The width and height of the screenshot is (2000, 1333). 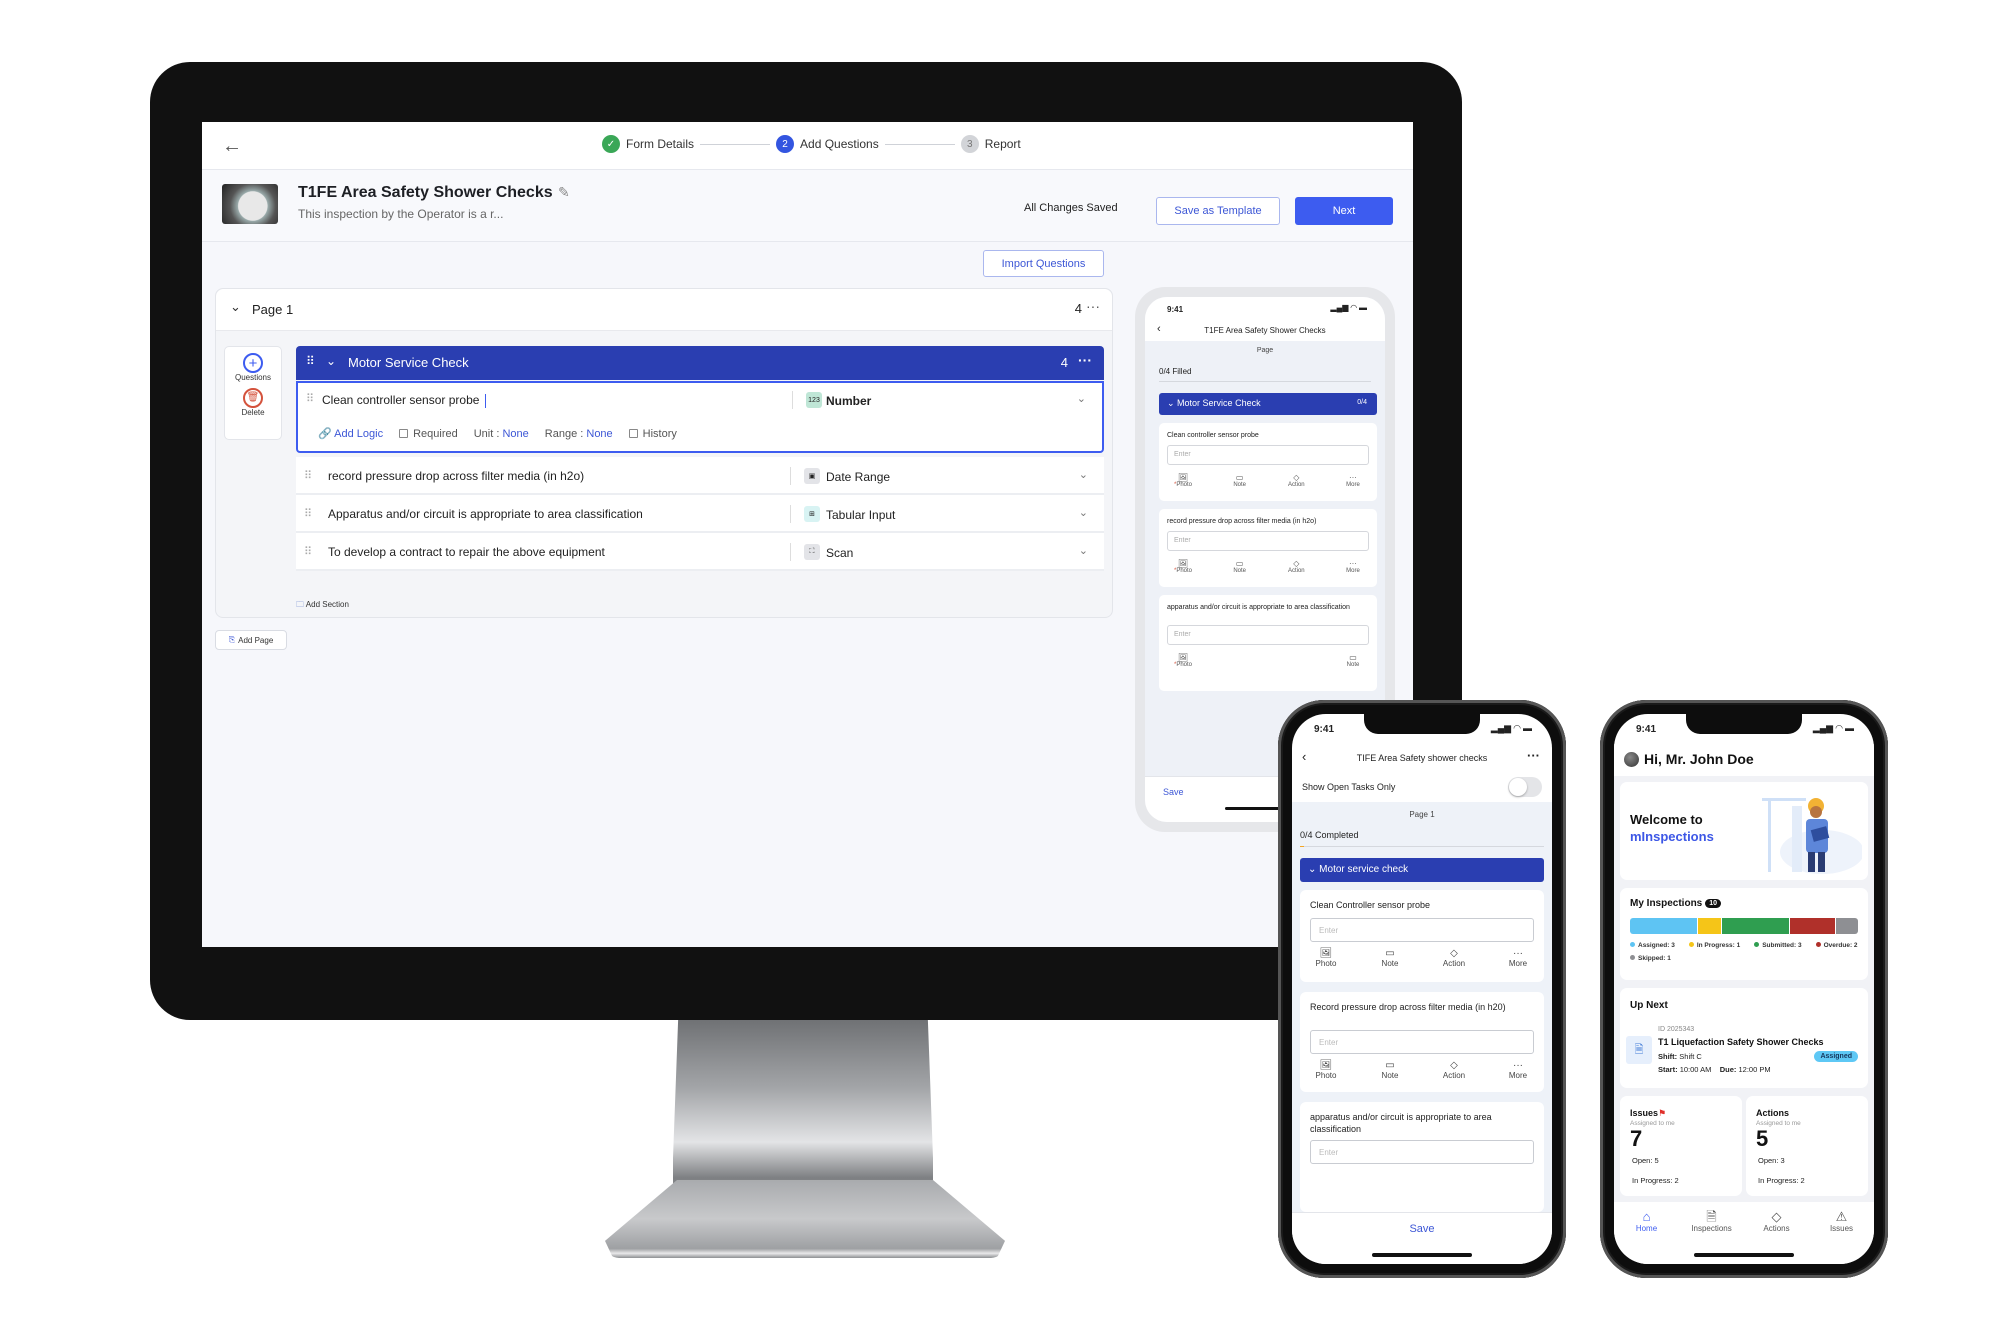 I want to click on open-tasks-toggle, so click(x=1525, y=787).